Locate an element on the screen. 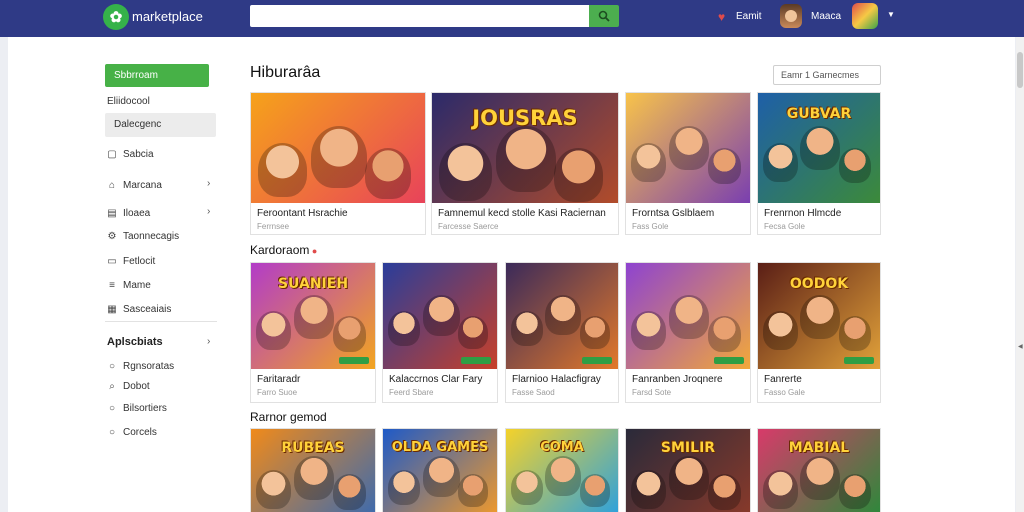 This screenshot has height=512, width=1024. sidebar-item-4: ▭ Fetlocit is located at coordinates (131, 261).